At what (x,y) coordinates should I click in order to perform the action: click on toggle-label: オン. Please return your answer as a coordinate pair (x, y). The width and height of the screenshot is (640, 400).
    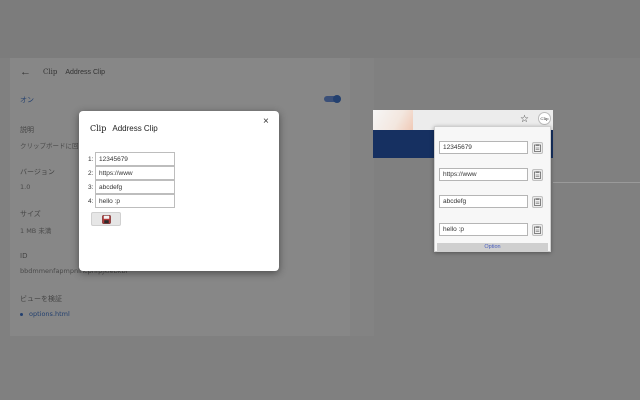
    Looking at the image, I should click on (27, 100).